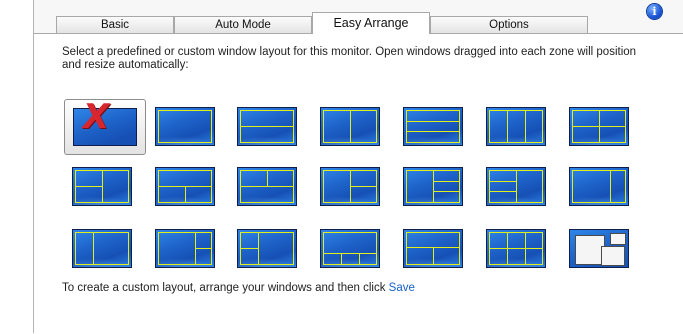 The width and height of the screenshot is (683, 334). I want to click on layout-left-split-right-full, so click(102, 186).